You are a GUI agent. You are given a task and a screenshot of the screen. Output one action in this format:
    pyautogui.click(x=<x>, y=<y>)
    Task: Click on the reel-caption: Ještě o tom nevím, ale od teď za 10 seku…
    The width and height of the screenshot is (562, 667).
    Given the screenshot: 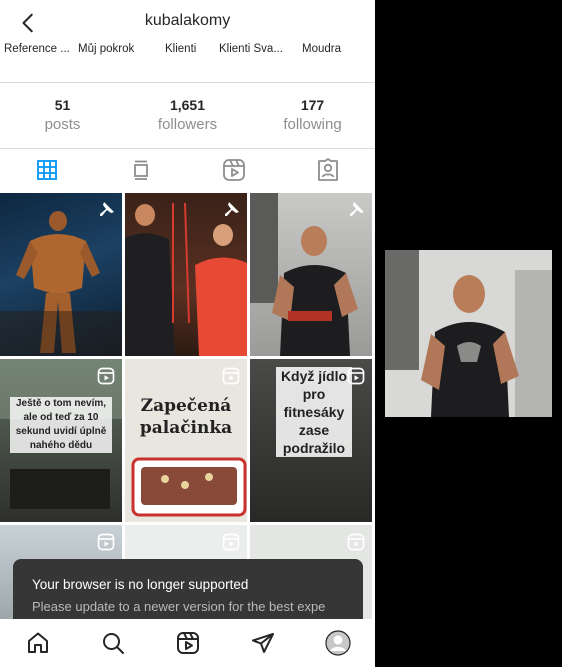 What is the action you would take?
    pyautogui.click(x=61, y=425)
    